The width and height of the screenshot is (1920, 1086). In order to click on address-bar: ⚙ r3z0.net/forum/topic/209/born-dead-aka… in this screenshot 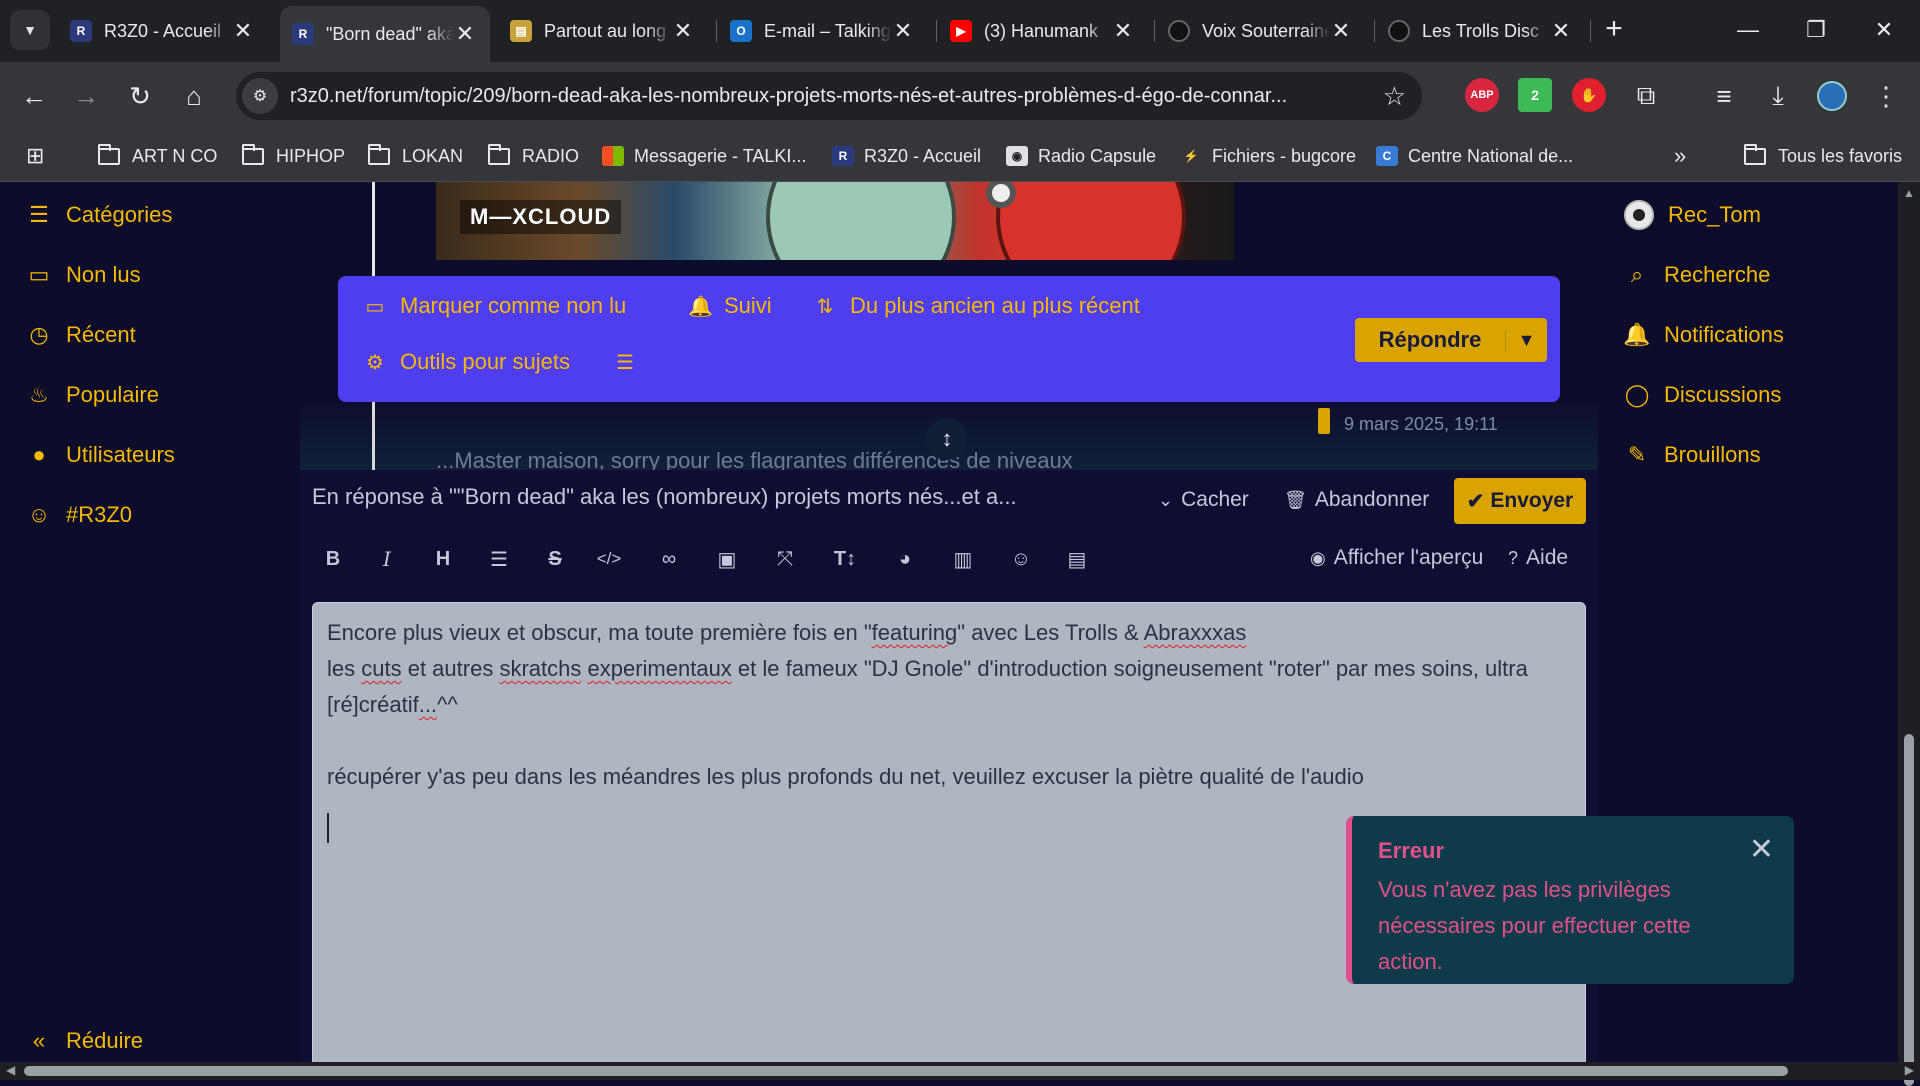, I will do `click(829, 96)`.